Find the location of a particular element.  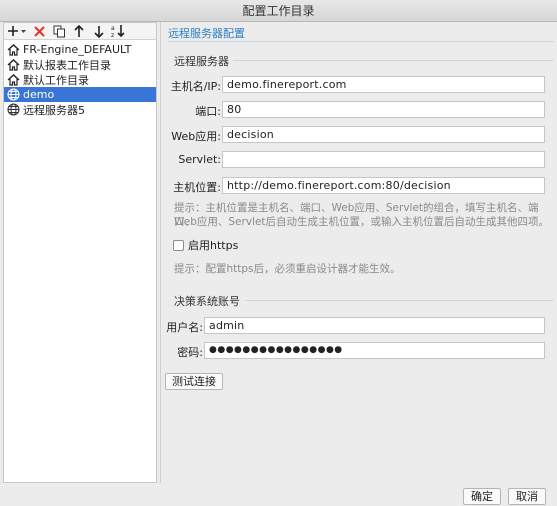

port-input: 80 is located at coordinates (383, 109).